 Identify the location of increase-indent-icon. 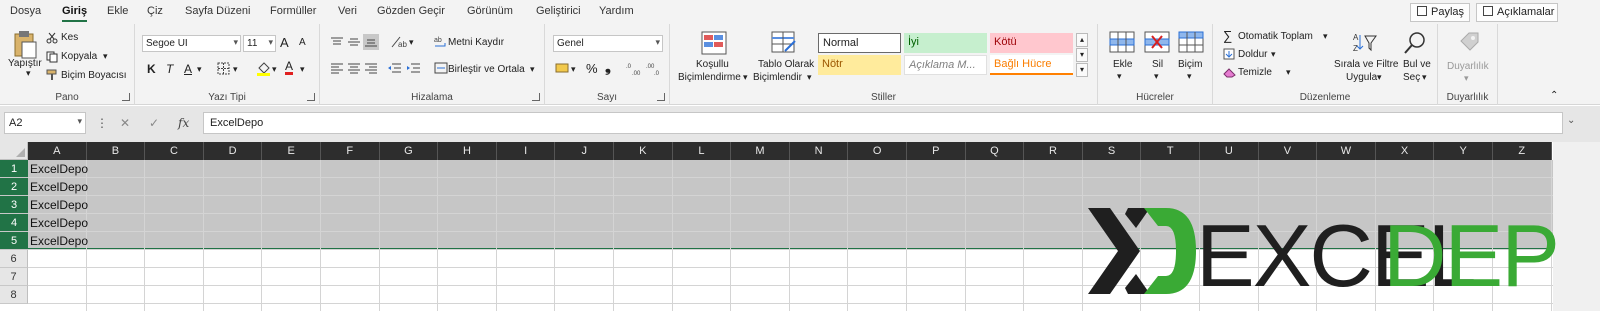
(413, 68).